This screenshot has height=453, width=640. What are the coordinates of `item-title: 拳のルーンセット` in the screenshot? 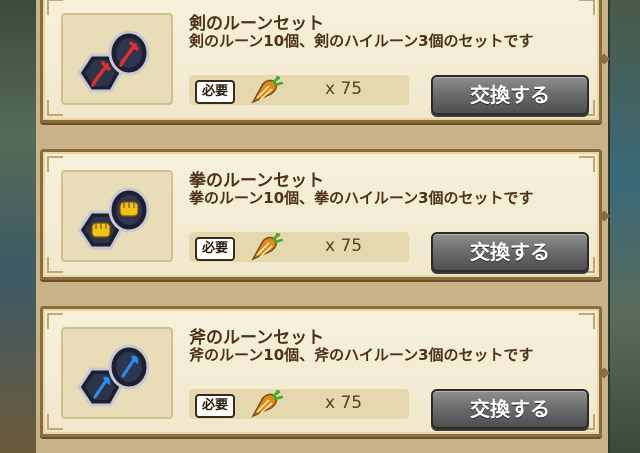 It's located at (257, 181).